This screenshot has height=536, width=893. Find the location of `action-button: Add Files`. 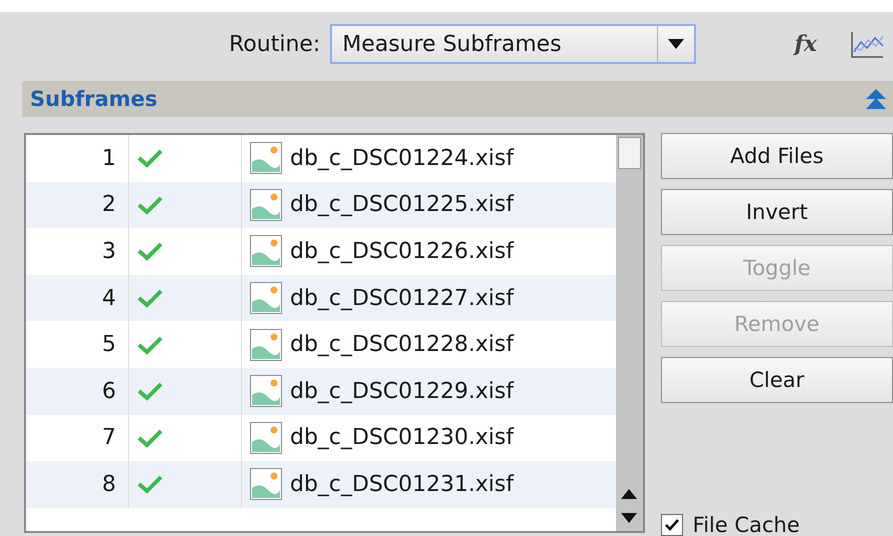

action-button: Add Files is located at coordinates (776, 156).